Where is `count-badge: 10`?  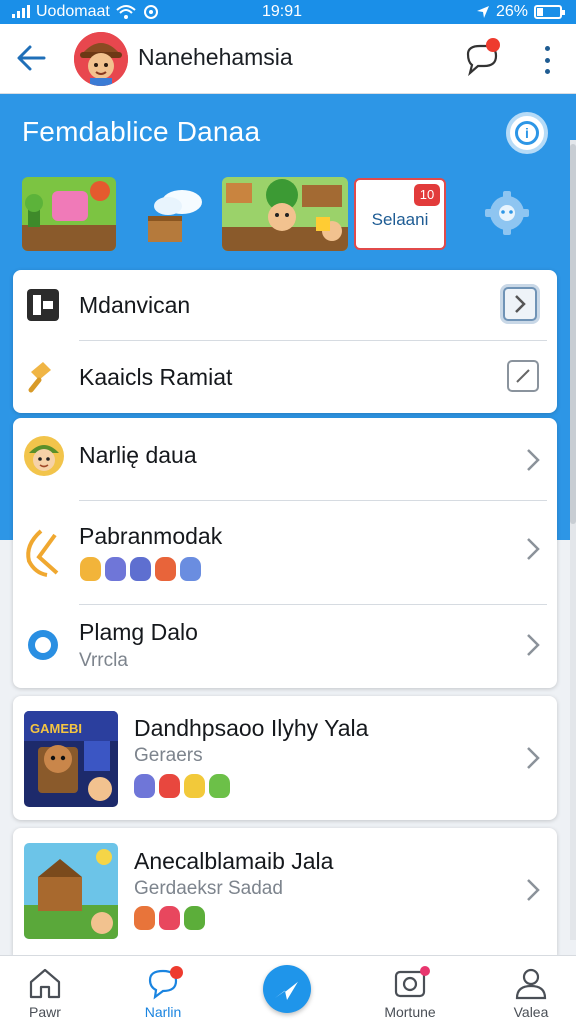 count-badge: 10 is located at coordinates (427, 195).